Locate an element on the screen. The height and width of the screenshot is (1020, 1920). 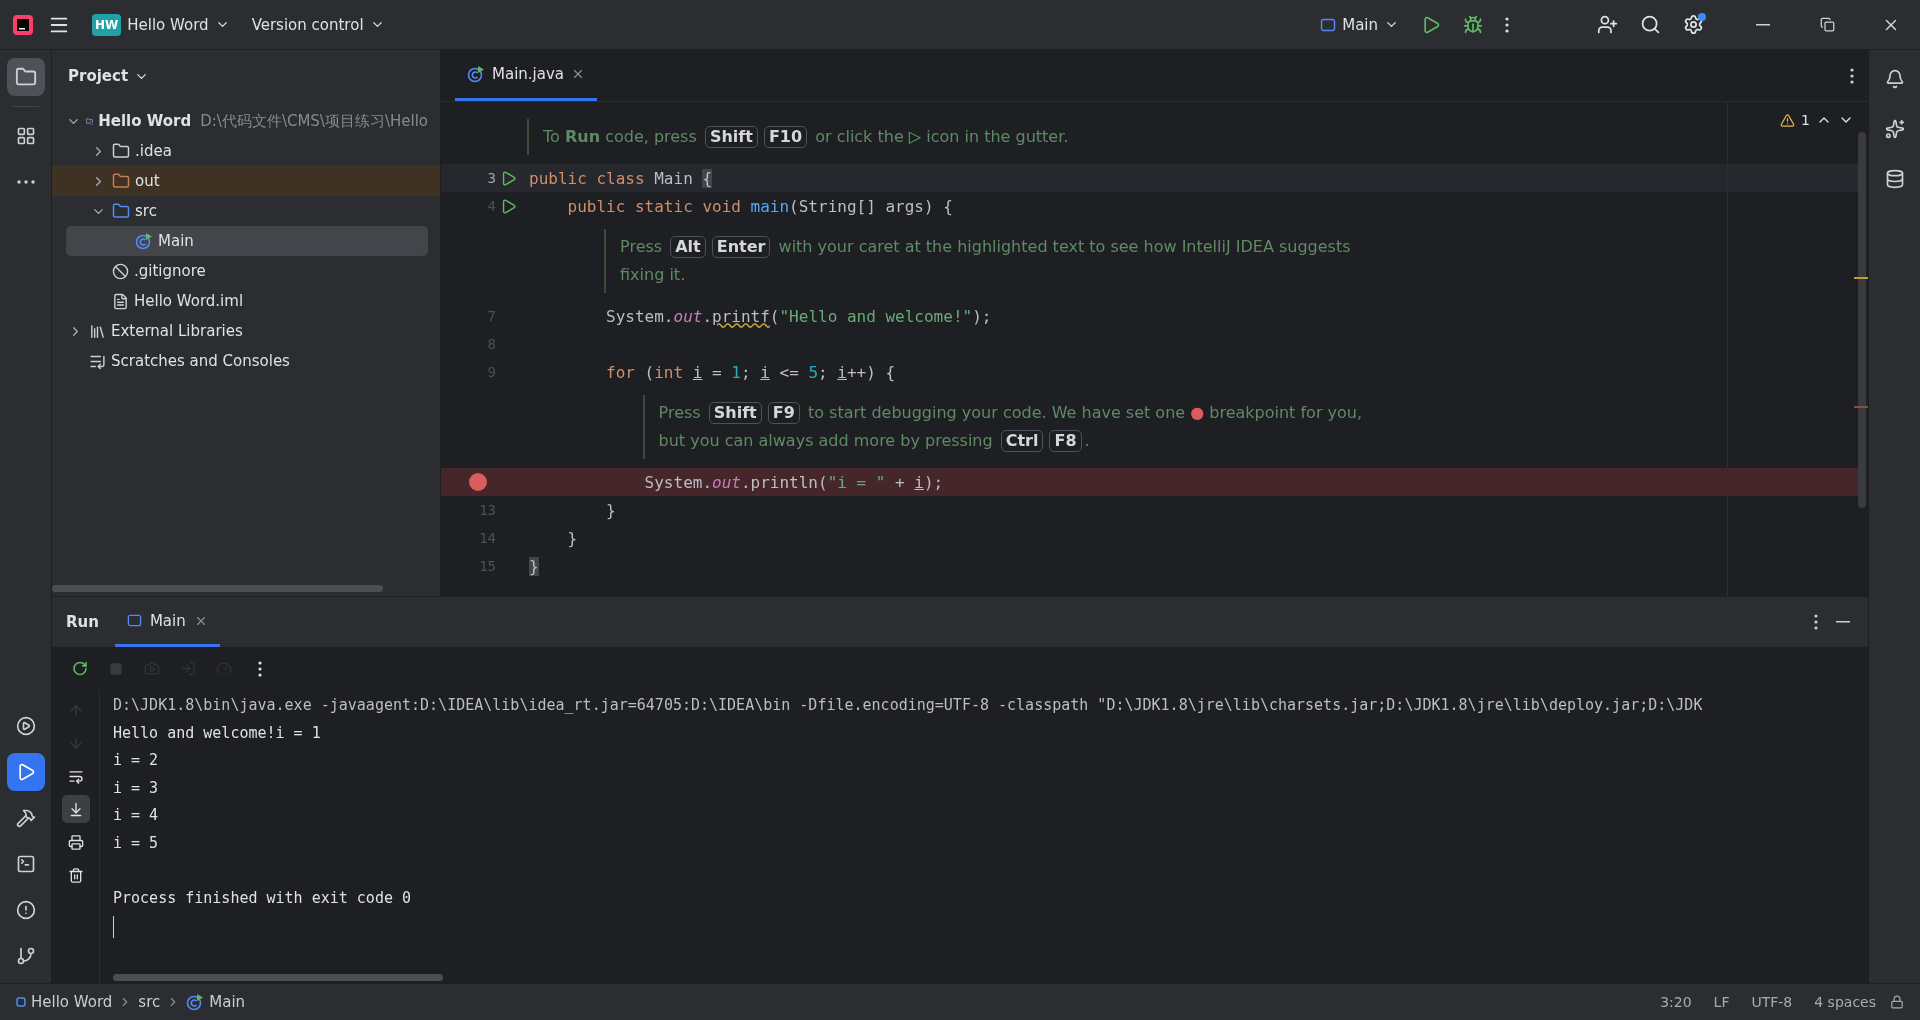
tree-item-label: Main is located at coordinates (176, 241).